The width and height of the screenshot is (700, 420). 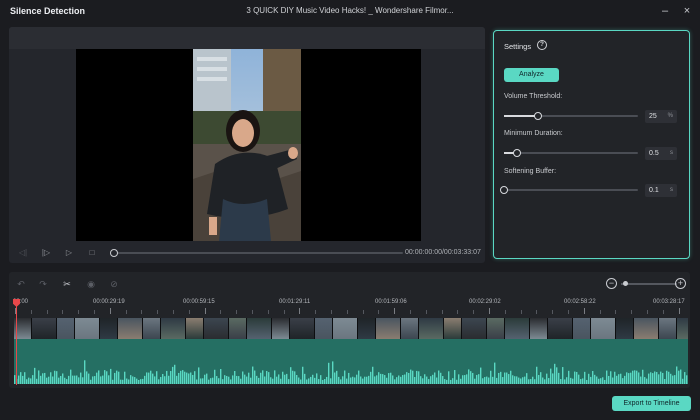 I want to click on volume-threshold-input: 25 %, so click(x=661, y=116).